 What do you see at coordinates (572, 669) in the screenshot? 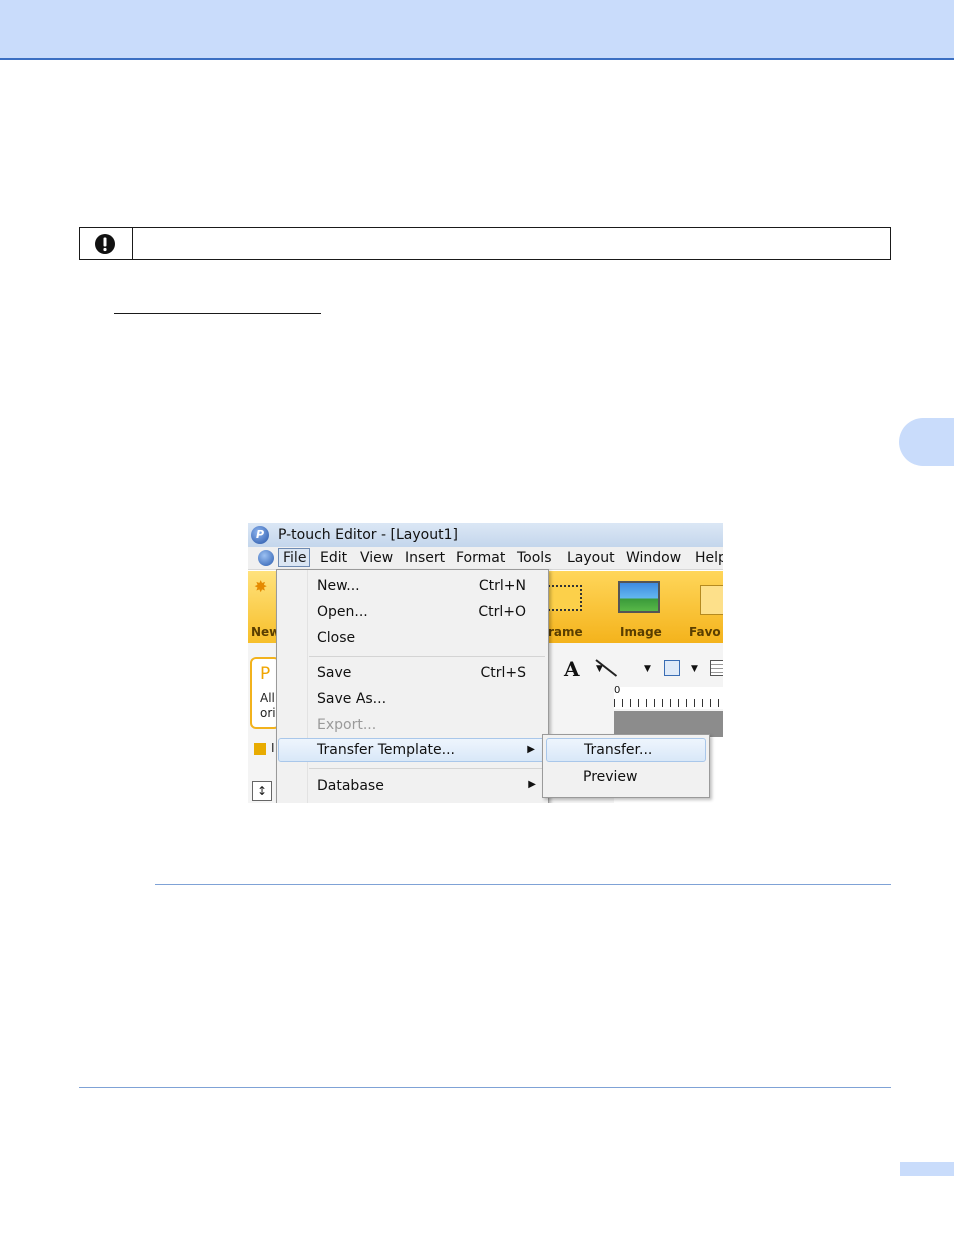
I see `text-tool-icon: A` at bounding box center [572, 669].